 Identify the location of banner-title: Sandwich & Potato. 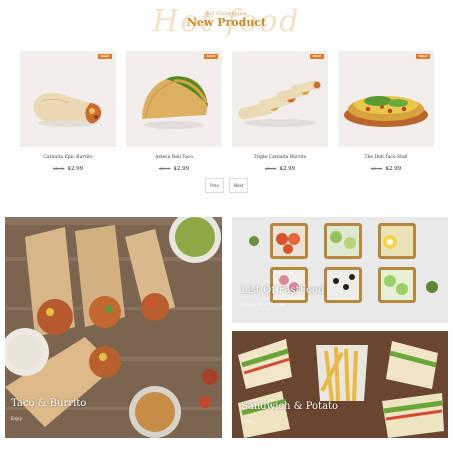
(290, 406).